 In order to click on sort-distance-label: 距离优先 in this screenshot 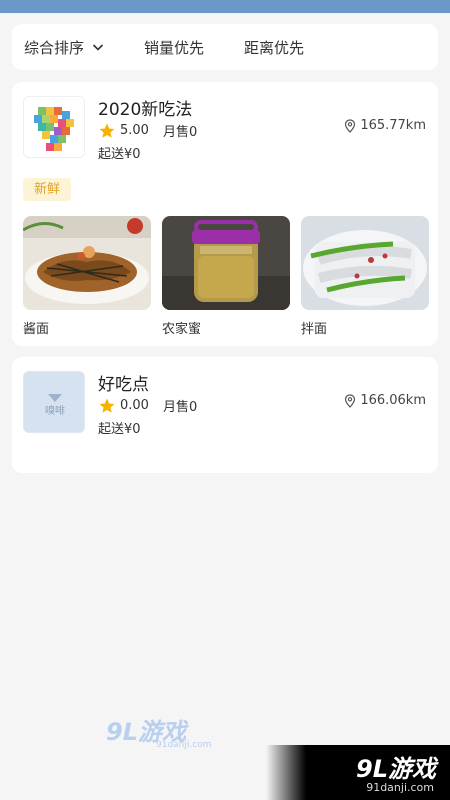, I will do `click(274, 47)`.